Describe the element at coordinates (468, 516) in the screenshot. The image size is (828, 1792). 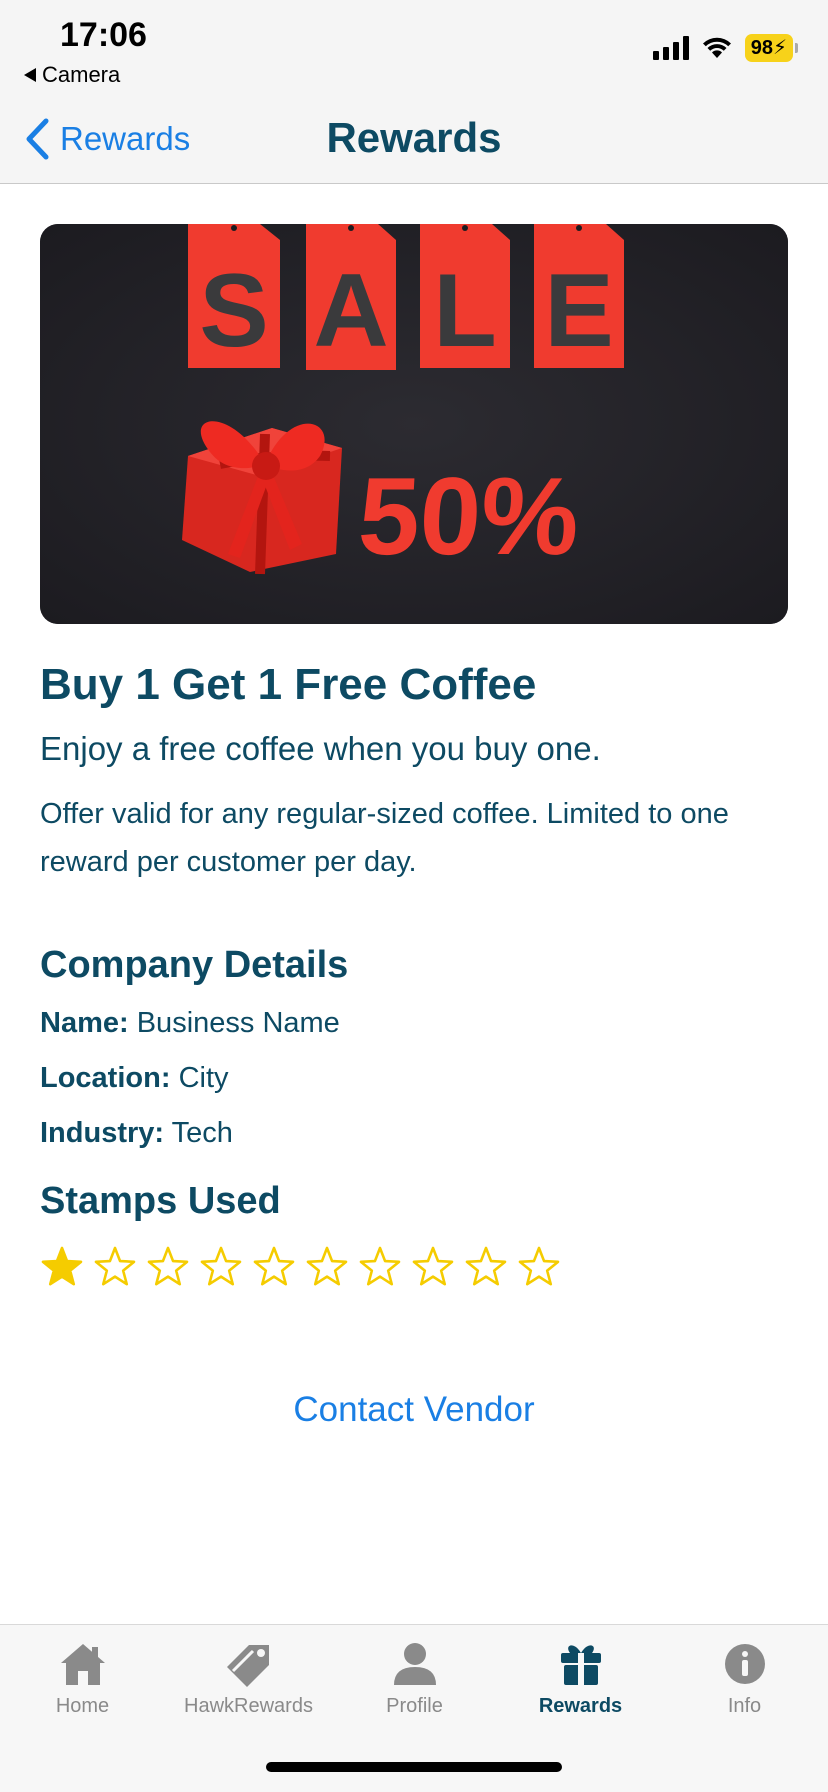
I see `discount-text: 50%` at that location.